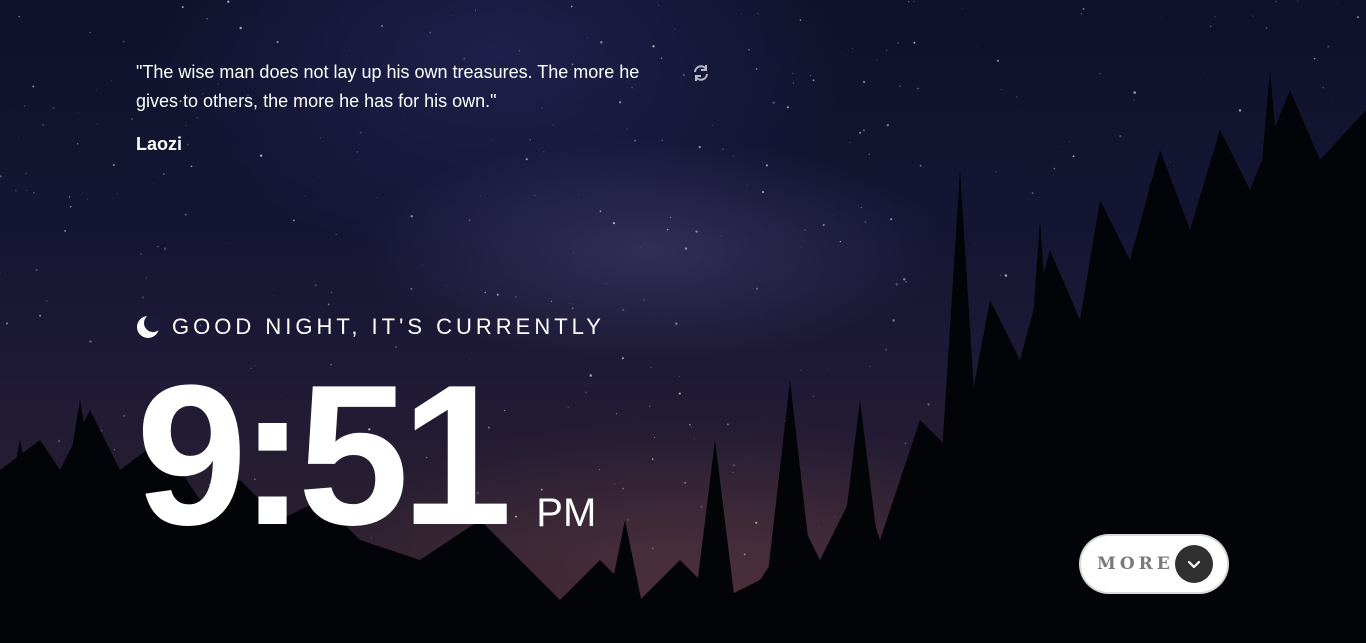  What do you see at coordinates (159, 144) in the screenshot?
I see `quote-author: Laozi` at bounding box center [159, 144].